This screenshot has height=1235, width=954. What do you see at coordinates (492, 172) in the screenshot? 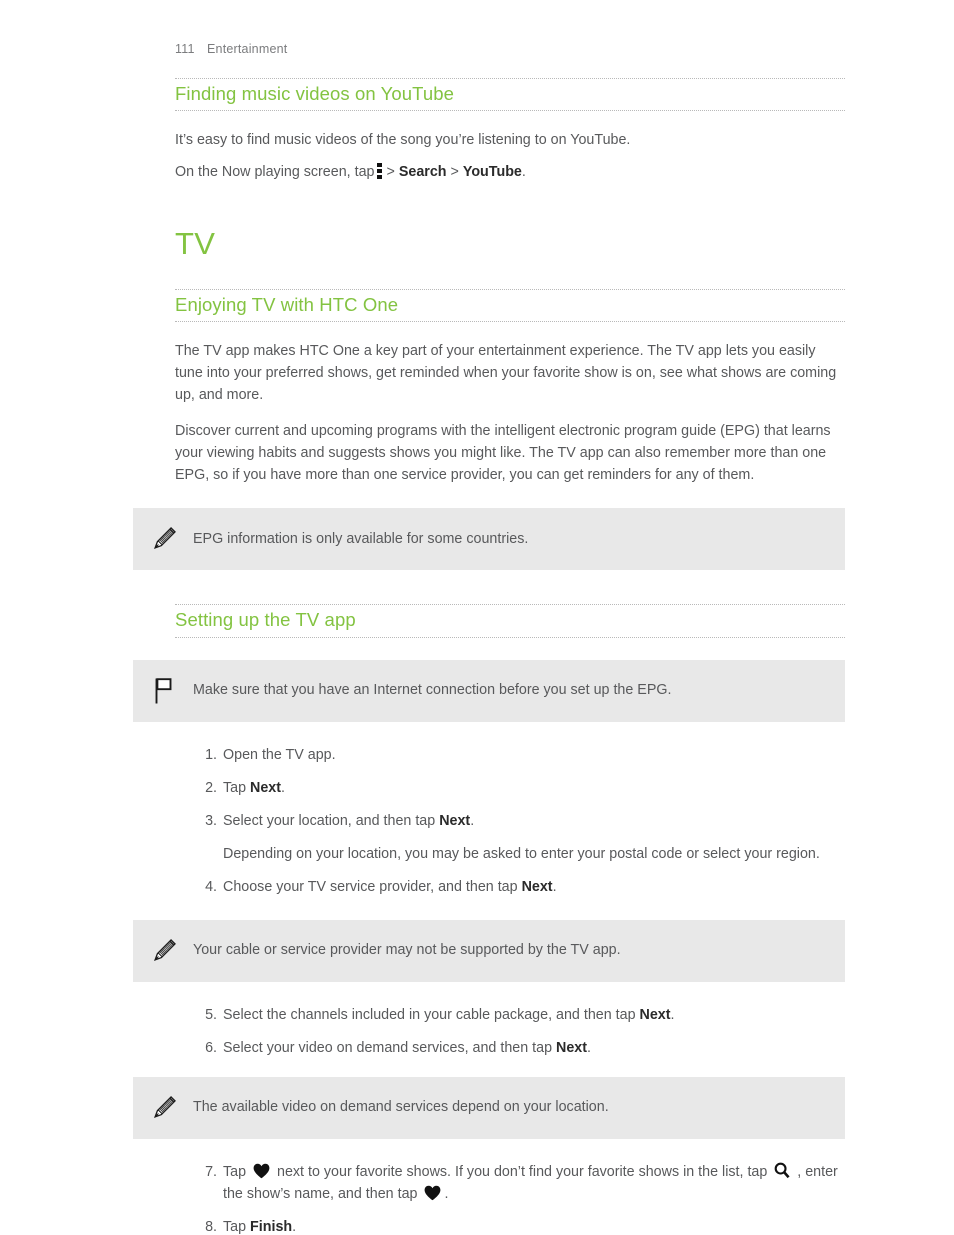
I see `youtube-menu-youtube: YouTube` at bounding box center [492, 172].